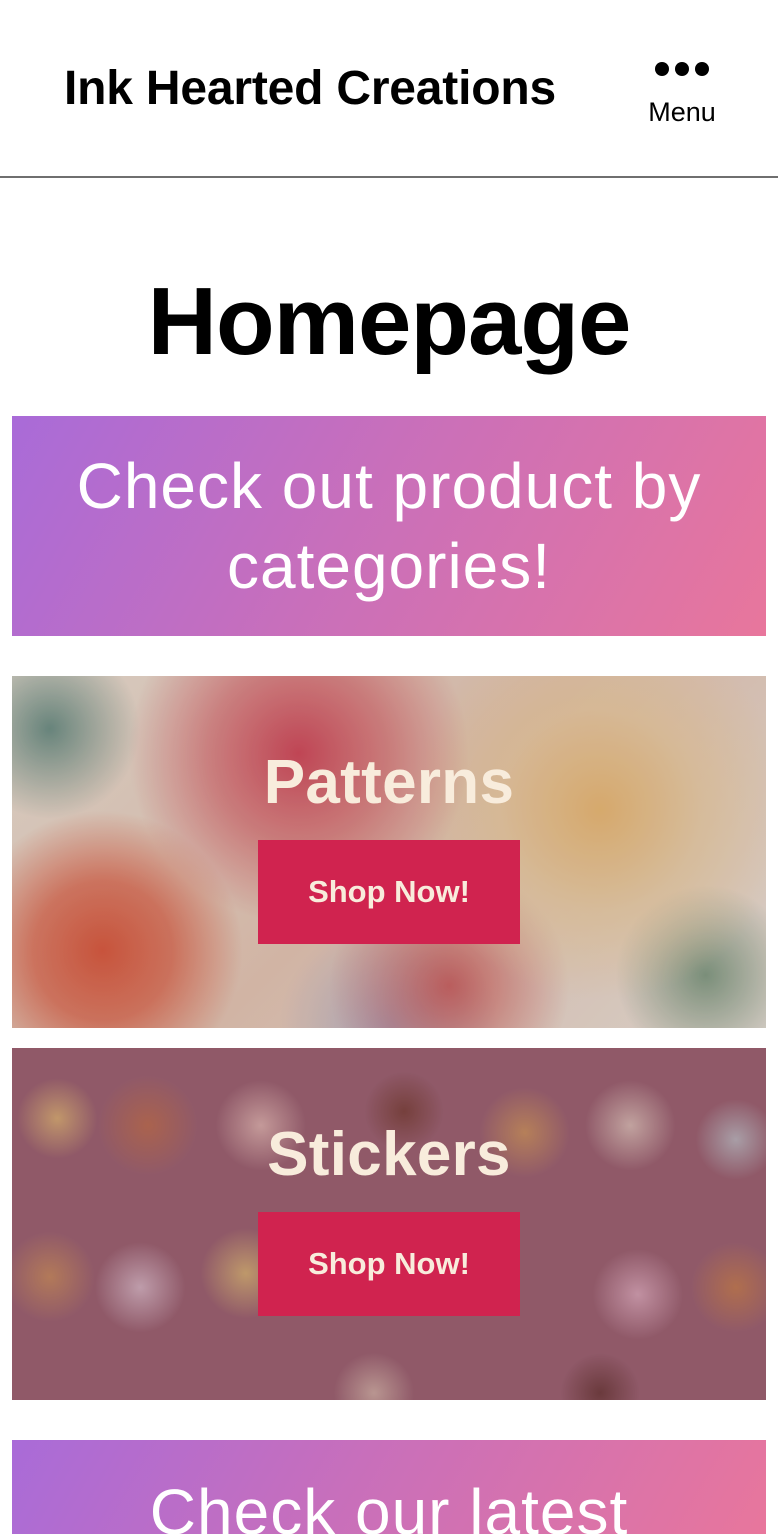 The width and height of the screenshot is (778, 1534). I want to click on latest-banner: Check our latest, so click(389, 1487).